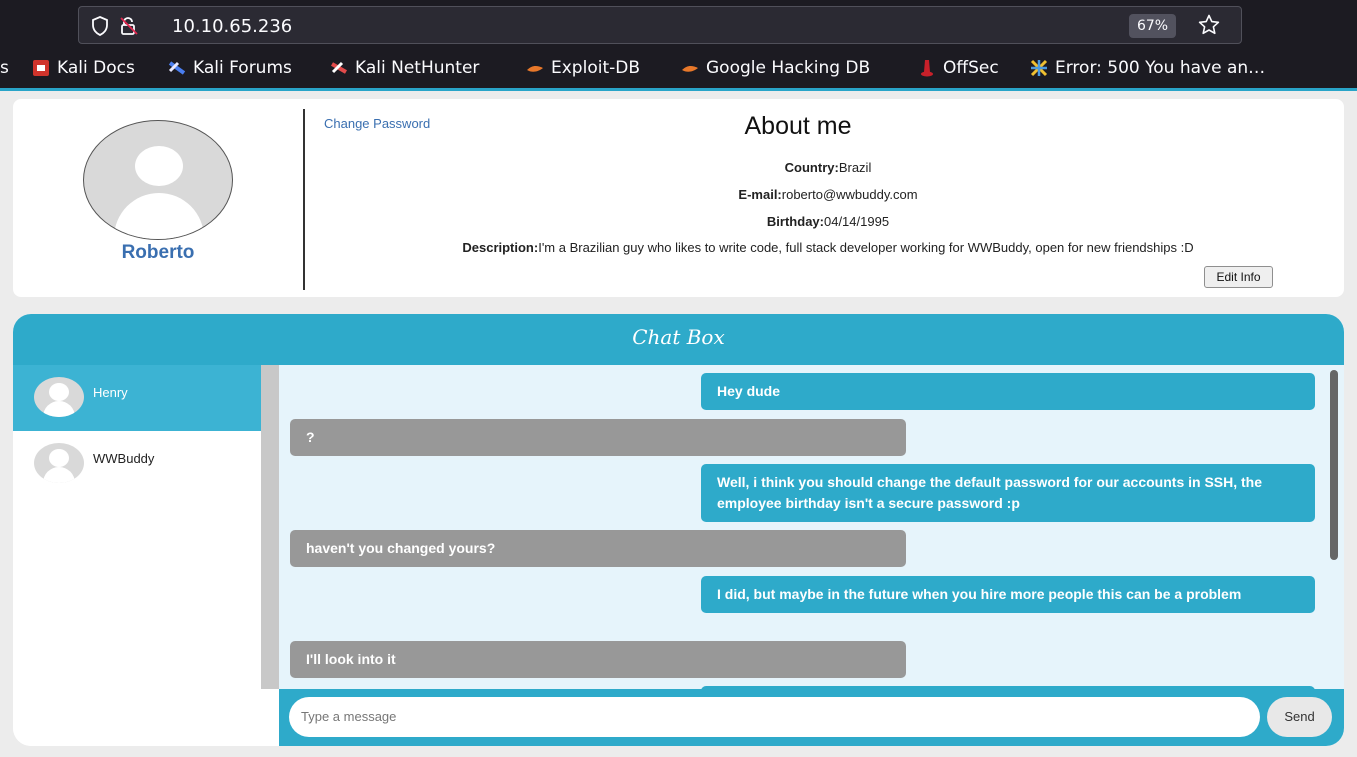  I want to click on country-label: Country:, so click(811, 167).